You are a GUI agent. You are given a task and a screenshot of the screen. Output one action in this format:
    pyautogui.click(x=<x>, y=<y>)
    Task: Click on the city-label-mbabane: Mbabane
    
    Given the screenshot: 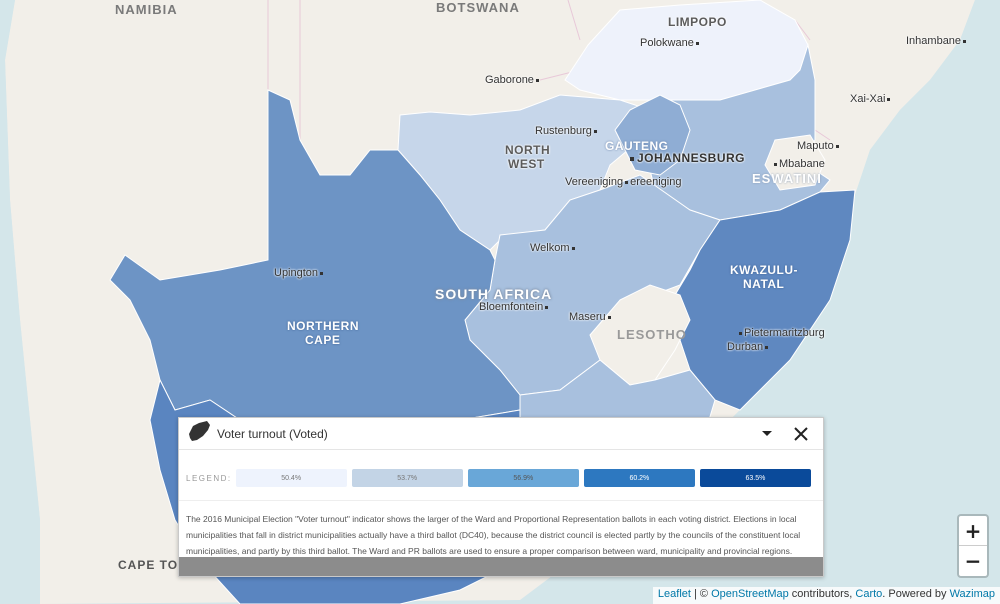 What is the action you would take?
    pyautogui.click(x=798, y=164)
    